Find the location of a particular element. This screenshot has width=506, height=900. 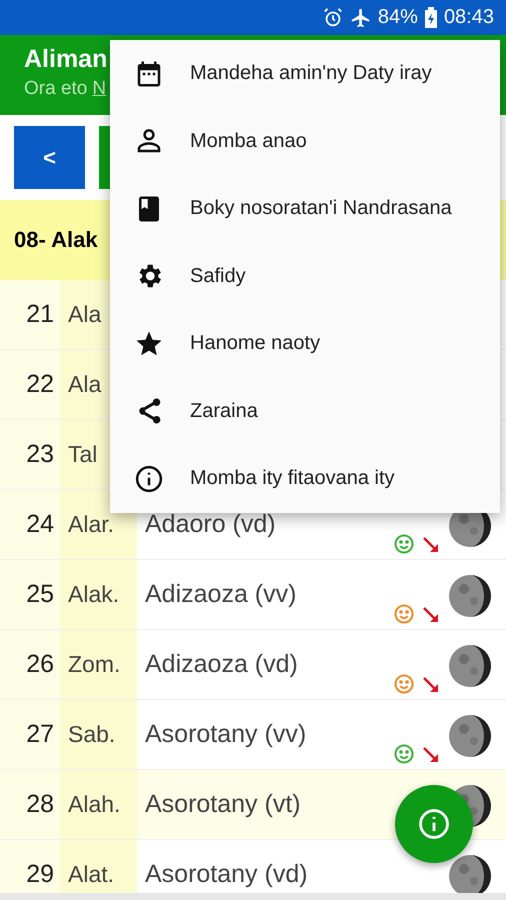

day-number: 22 is located at coordinates (30, 384).